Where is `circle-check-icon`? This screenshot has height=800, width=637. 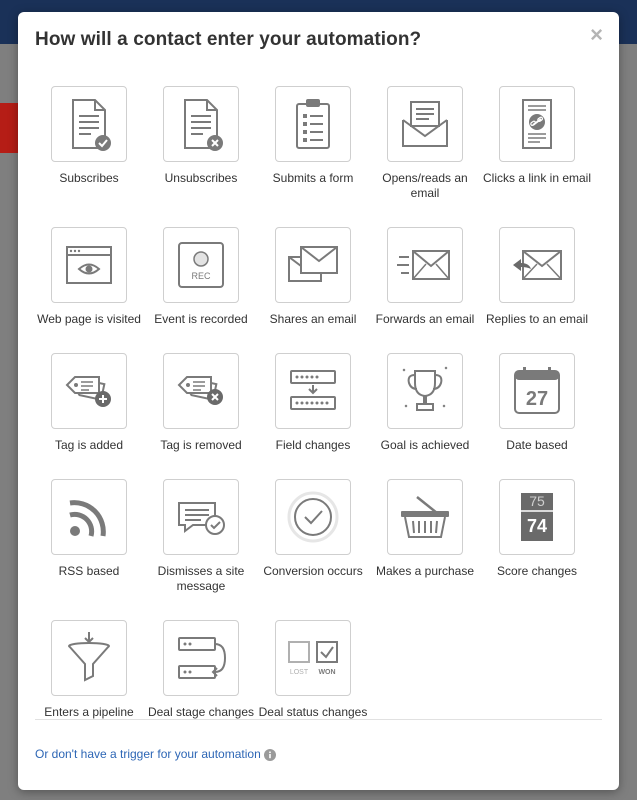 circle-check-icon is located at coordinates (313, 517).